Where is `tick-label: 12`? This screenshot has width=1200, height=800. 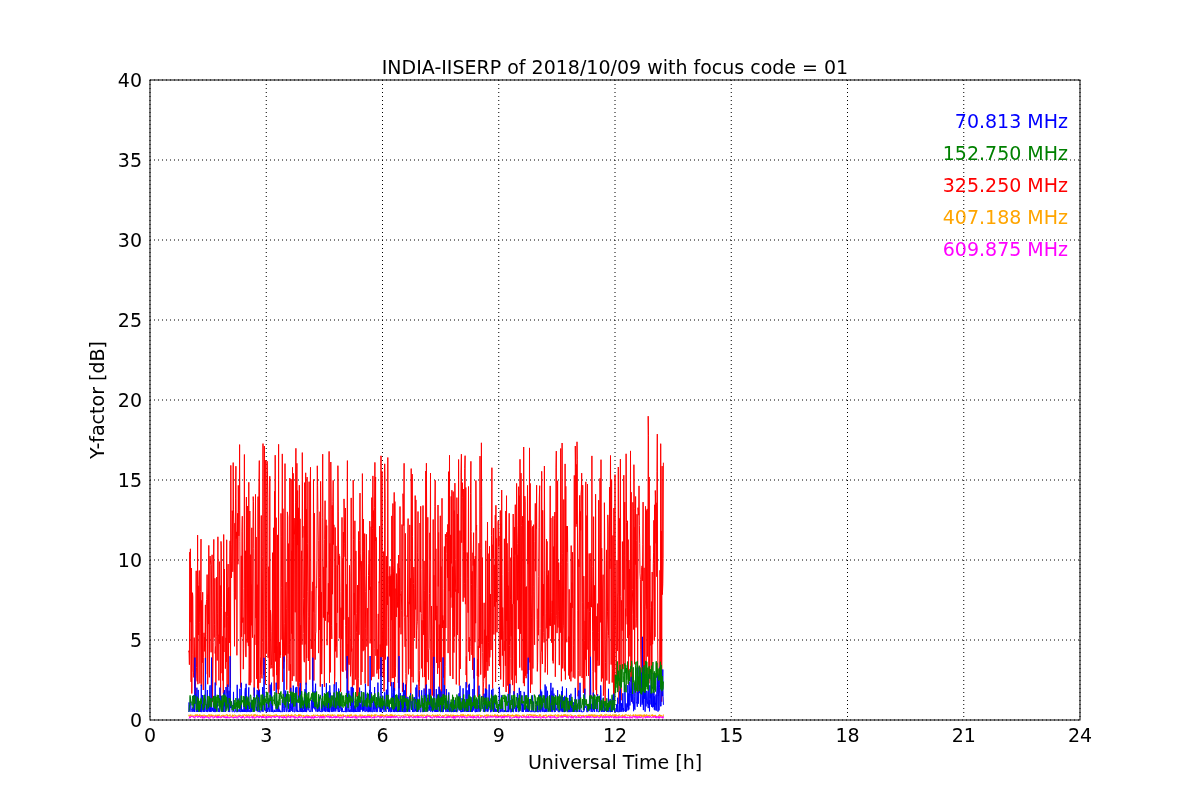 tick-label: 12 is located at coordinates (615, 735).